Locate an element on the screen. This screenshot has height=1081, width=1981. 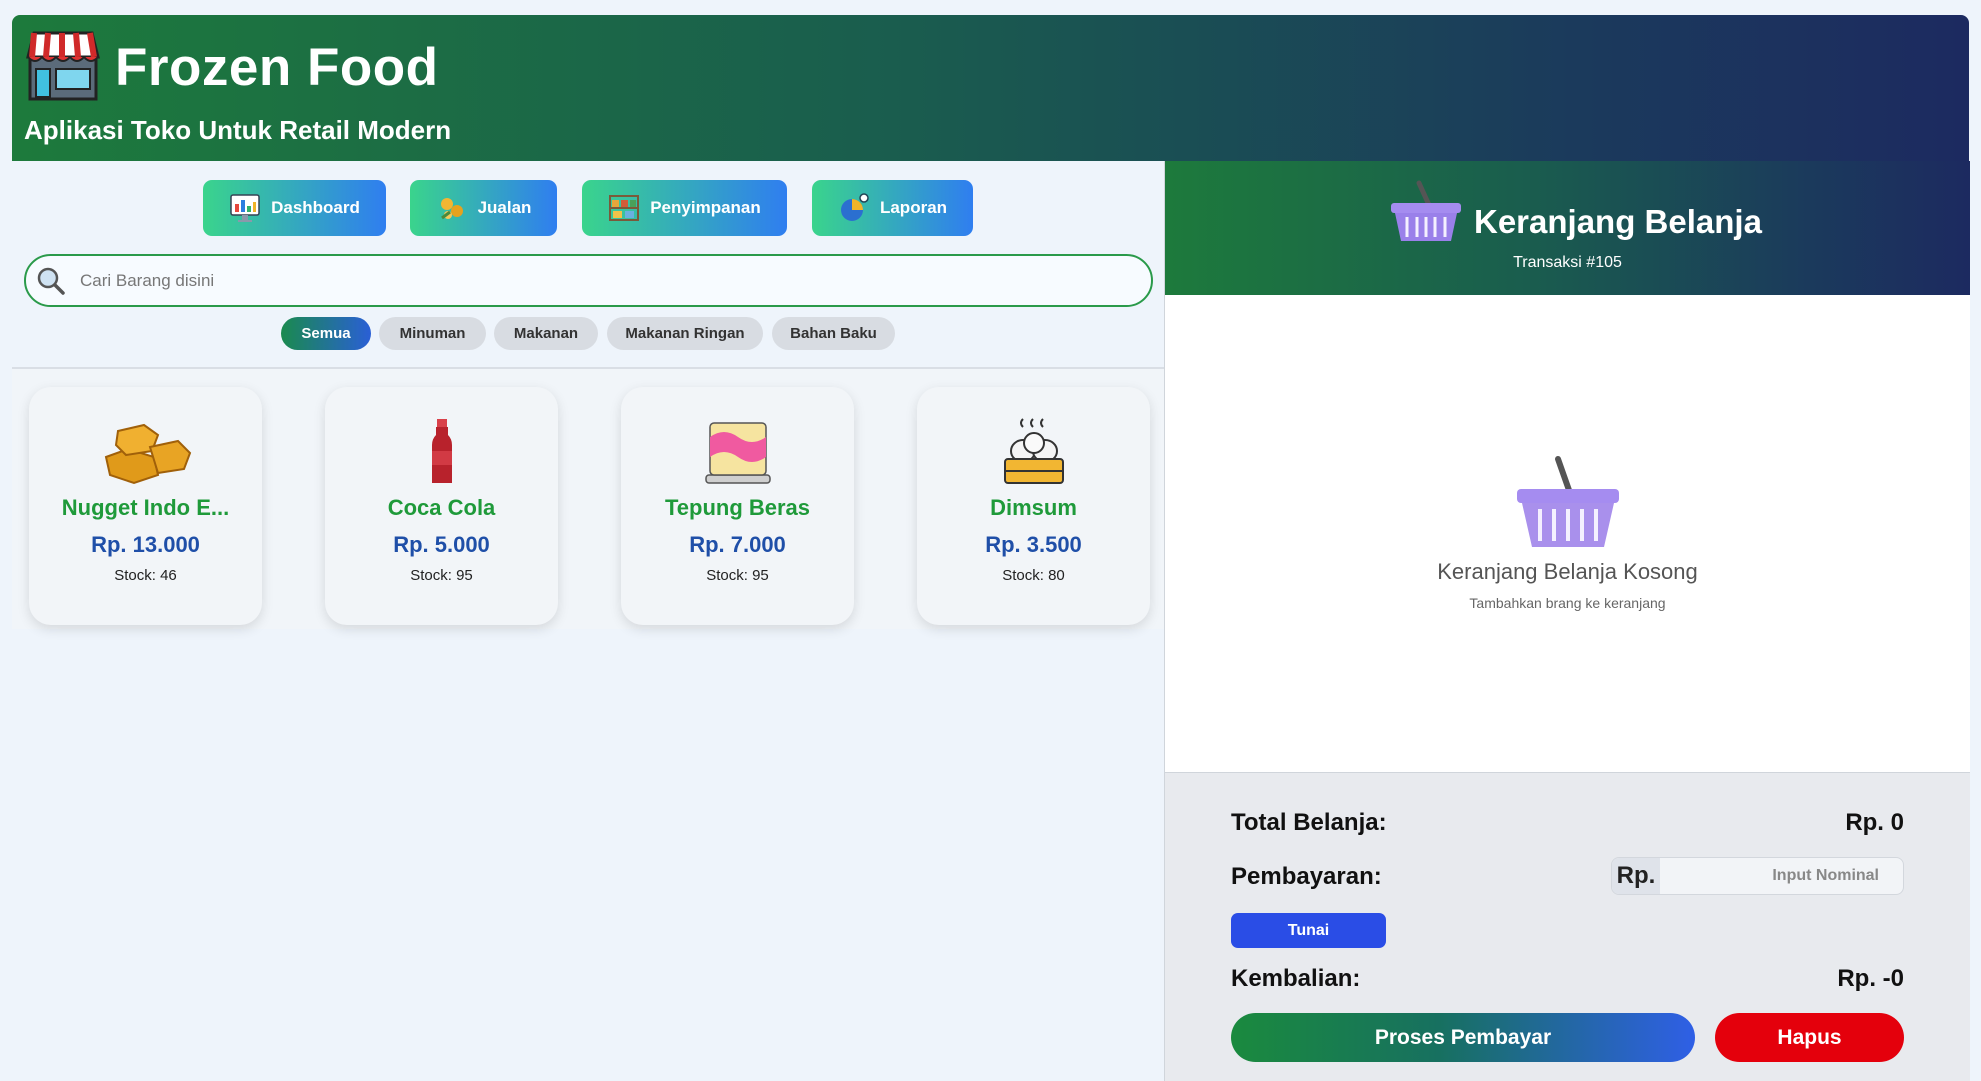
payment-label: Pembayaran: is located at coordinates (1306, 876).